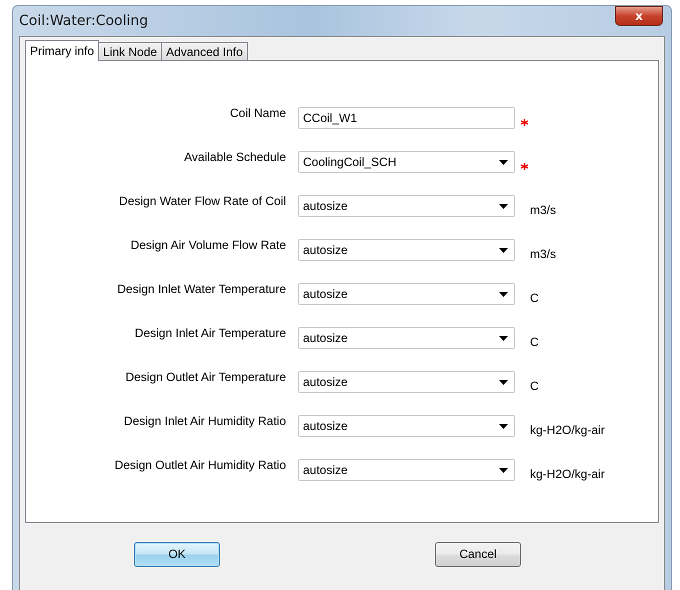 Image resolution: width=680 pixels, height=590 pixels. What do you see at coordinates (83, 21) in the screenshot?
I see `window-title: Coil:Water:Cooling` at bounding box center [83, 21].